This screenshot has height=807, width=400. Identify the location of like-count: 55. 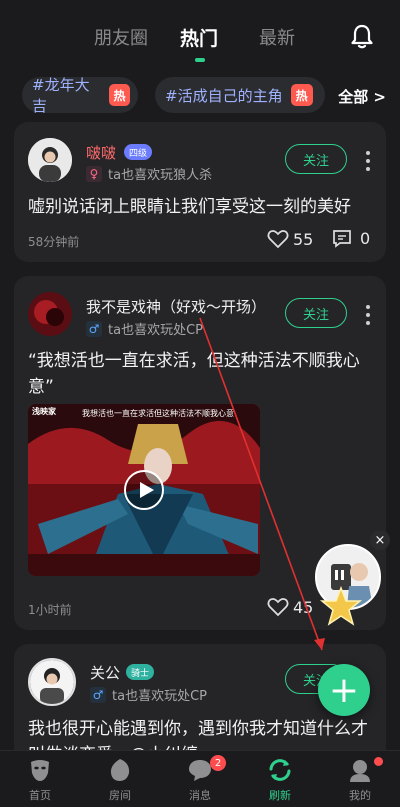
(303, 239).